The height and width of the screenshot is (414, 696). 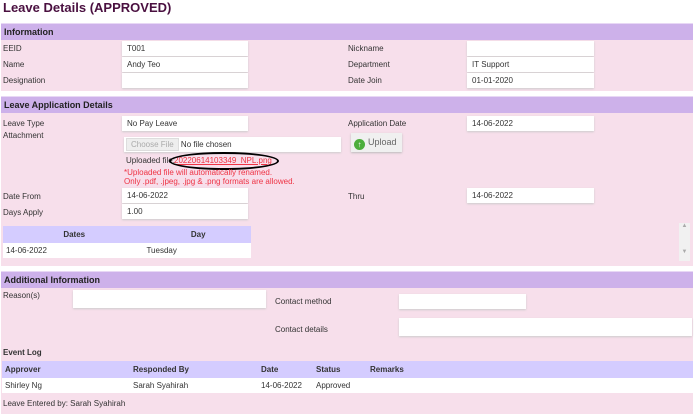 What do you see at coordinates (684, 242) in the screenshot?
I see `scrollbar: ▲ ▼` at bounding box center [684, 242].